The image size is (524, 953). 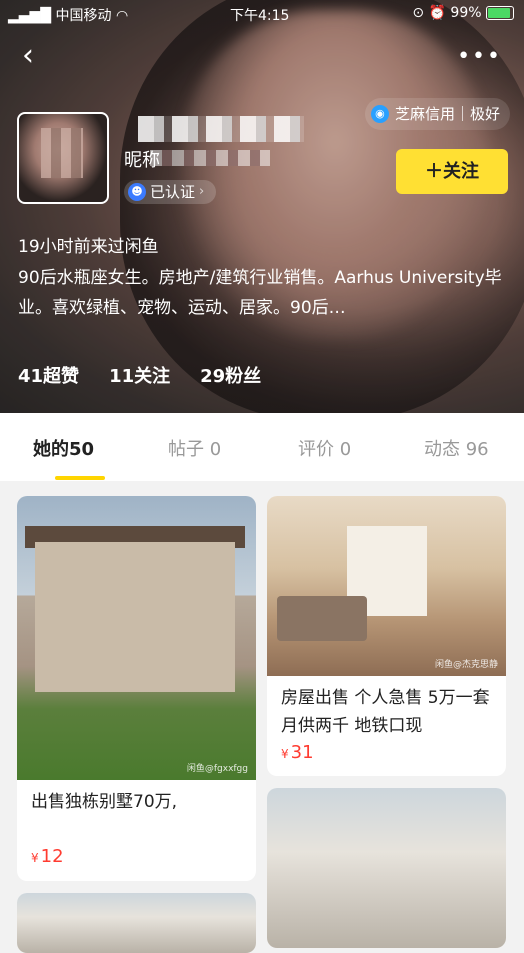 What do you see at coordinates (122, 16) in the screenshot?
I see `wifi-icon: ◠` at bounding box center [122, 16].